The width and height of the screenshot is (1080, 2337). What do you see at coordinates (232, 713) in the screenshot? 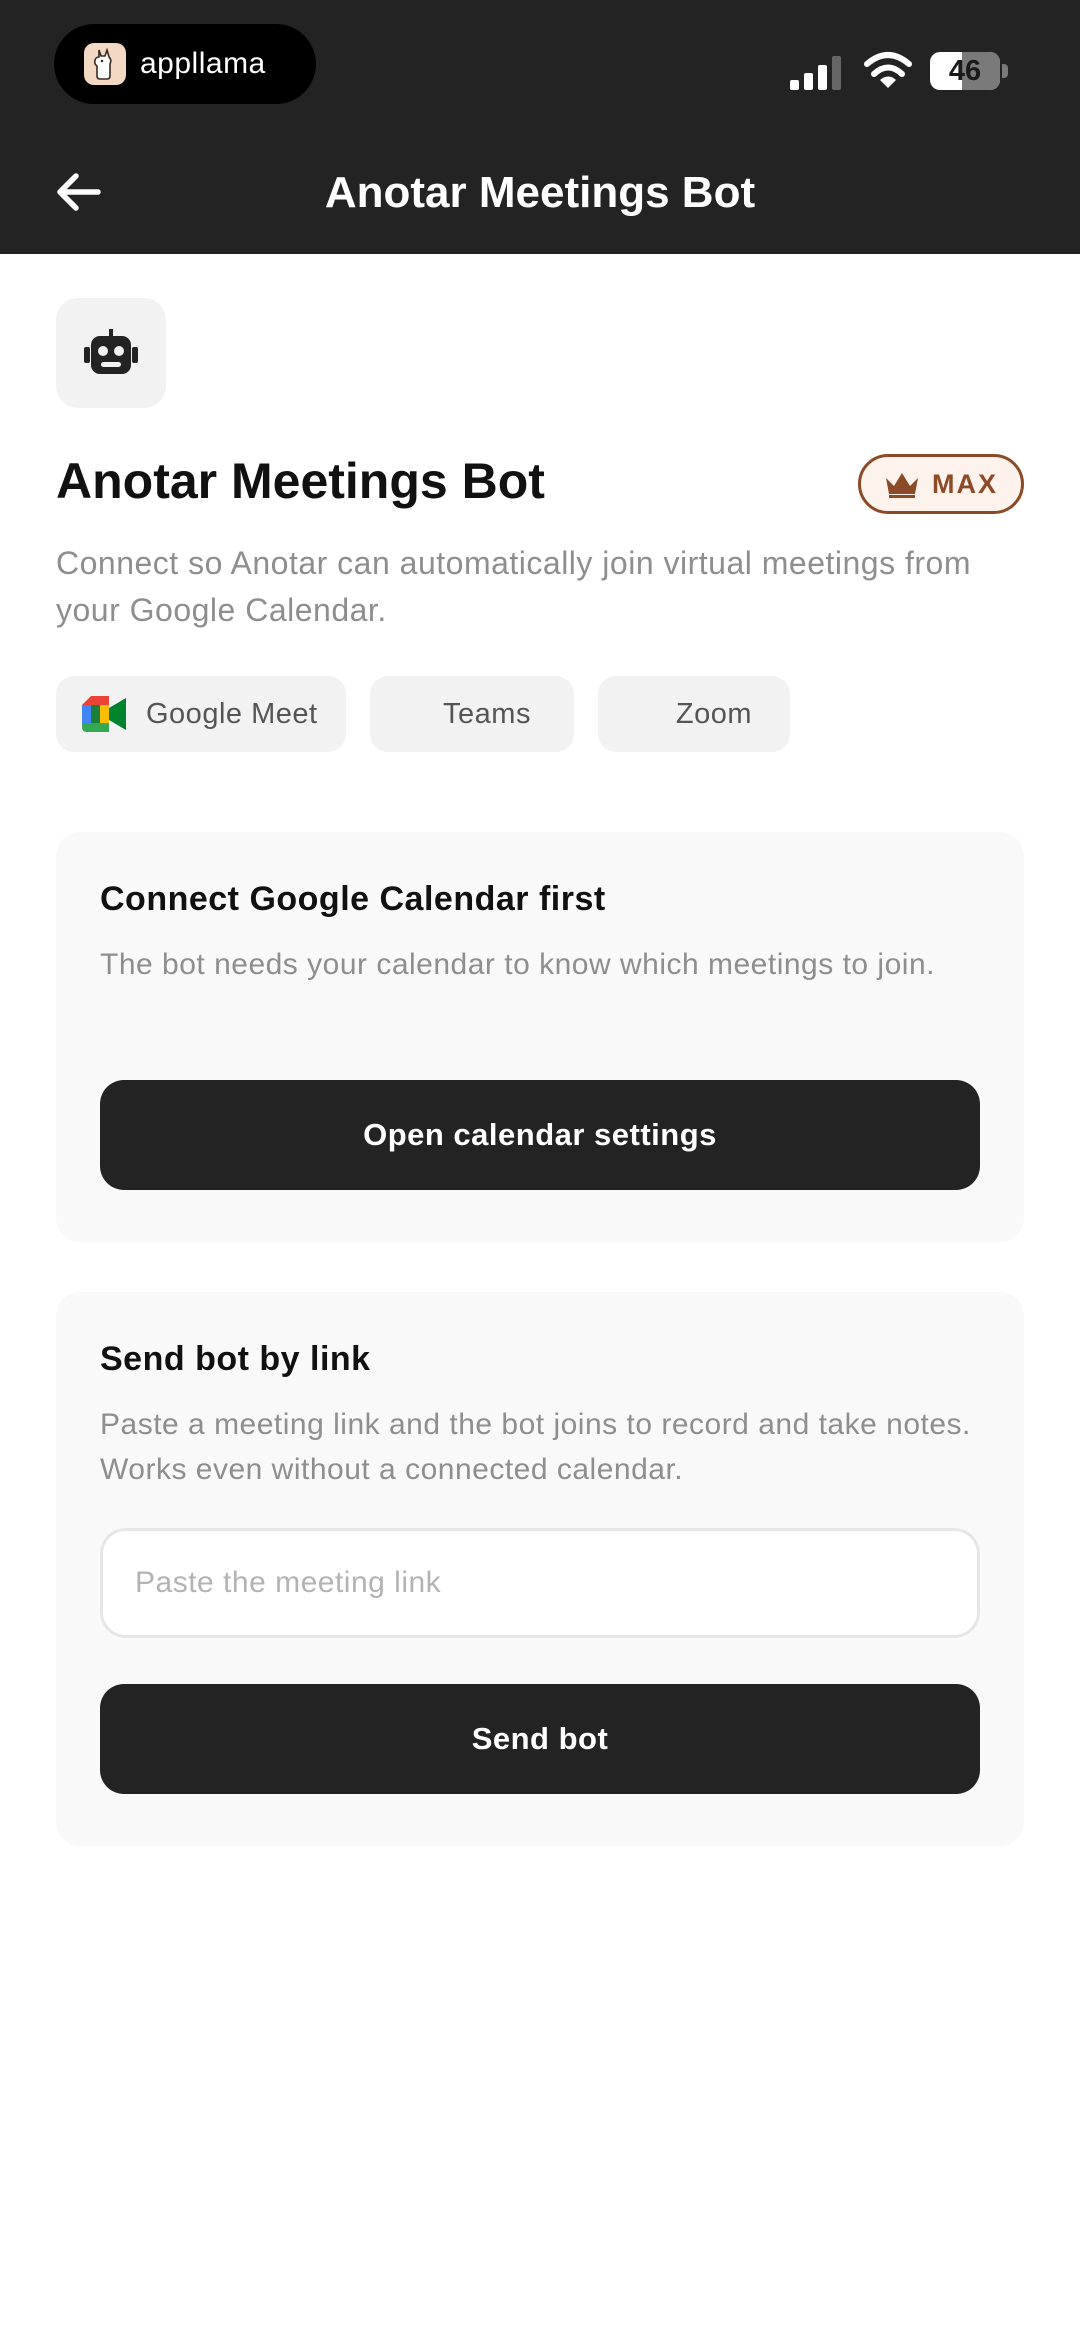
I see `platform-chip-label: Google Meet` at bounding box center [232, 713].